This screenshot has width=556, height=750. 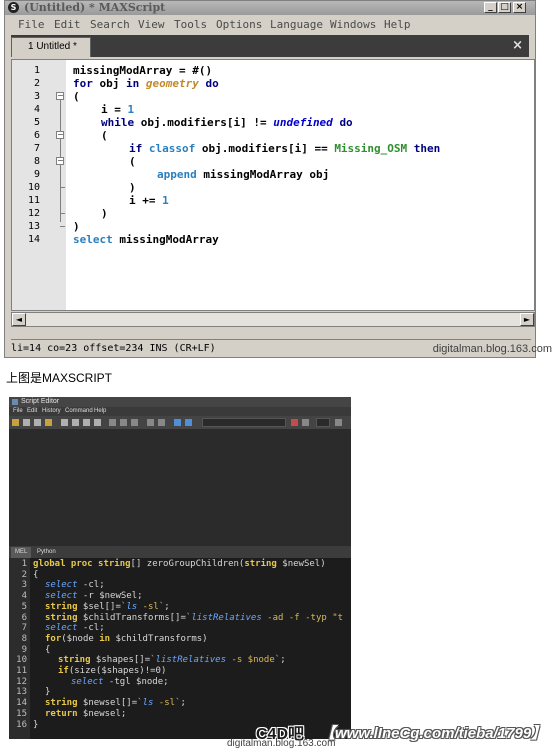 What do you see at coordinates (94, 596) in the screenshot?
I see `code-line: select -r $newSel;` at bounding box center [94, 596].